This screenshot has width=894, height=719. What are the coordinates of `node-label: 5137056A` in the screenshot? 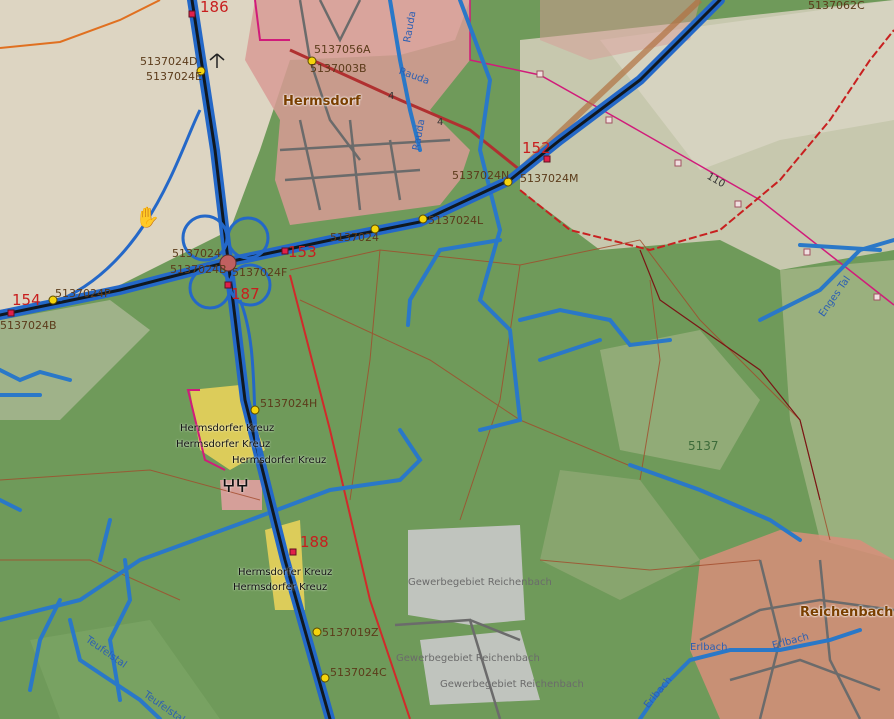 It's located at (342, 49).